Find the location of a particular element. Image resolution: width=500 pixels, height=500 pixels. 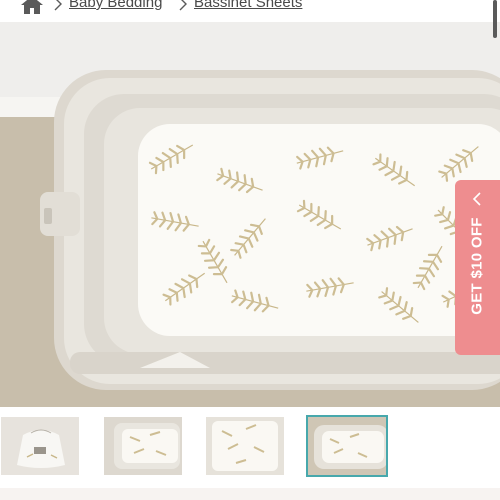

breadcrumb-link-baby-bedding: Baby Bedding is located at coordinates (115, 5).